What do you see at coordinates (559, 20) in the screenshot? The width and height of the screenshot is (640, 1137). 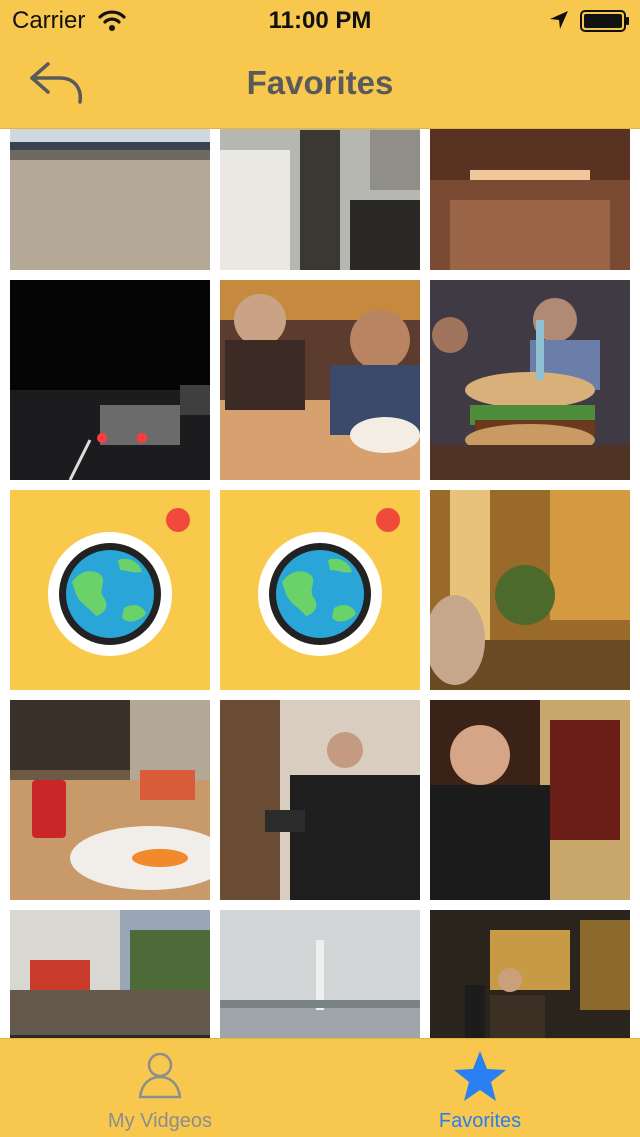 I see `location-arrow-icon` at bounding box center [559, 20].